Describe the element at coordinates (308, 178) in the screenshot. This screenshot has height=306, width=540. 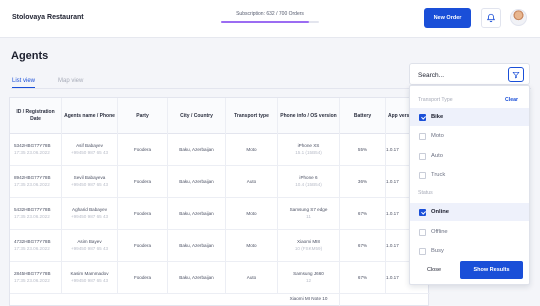
I see `device-model: iPhone 6` at that location.